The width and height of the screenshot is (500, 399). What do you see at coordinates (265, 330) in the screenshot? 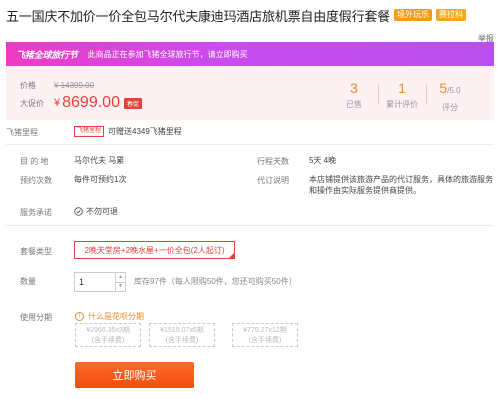
I see `installment-price: ¥779.27x12期` at bounding box center [265, 330].